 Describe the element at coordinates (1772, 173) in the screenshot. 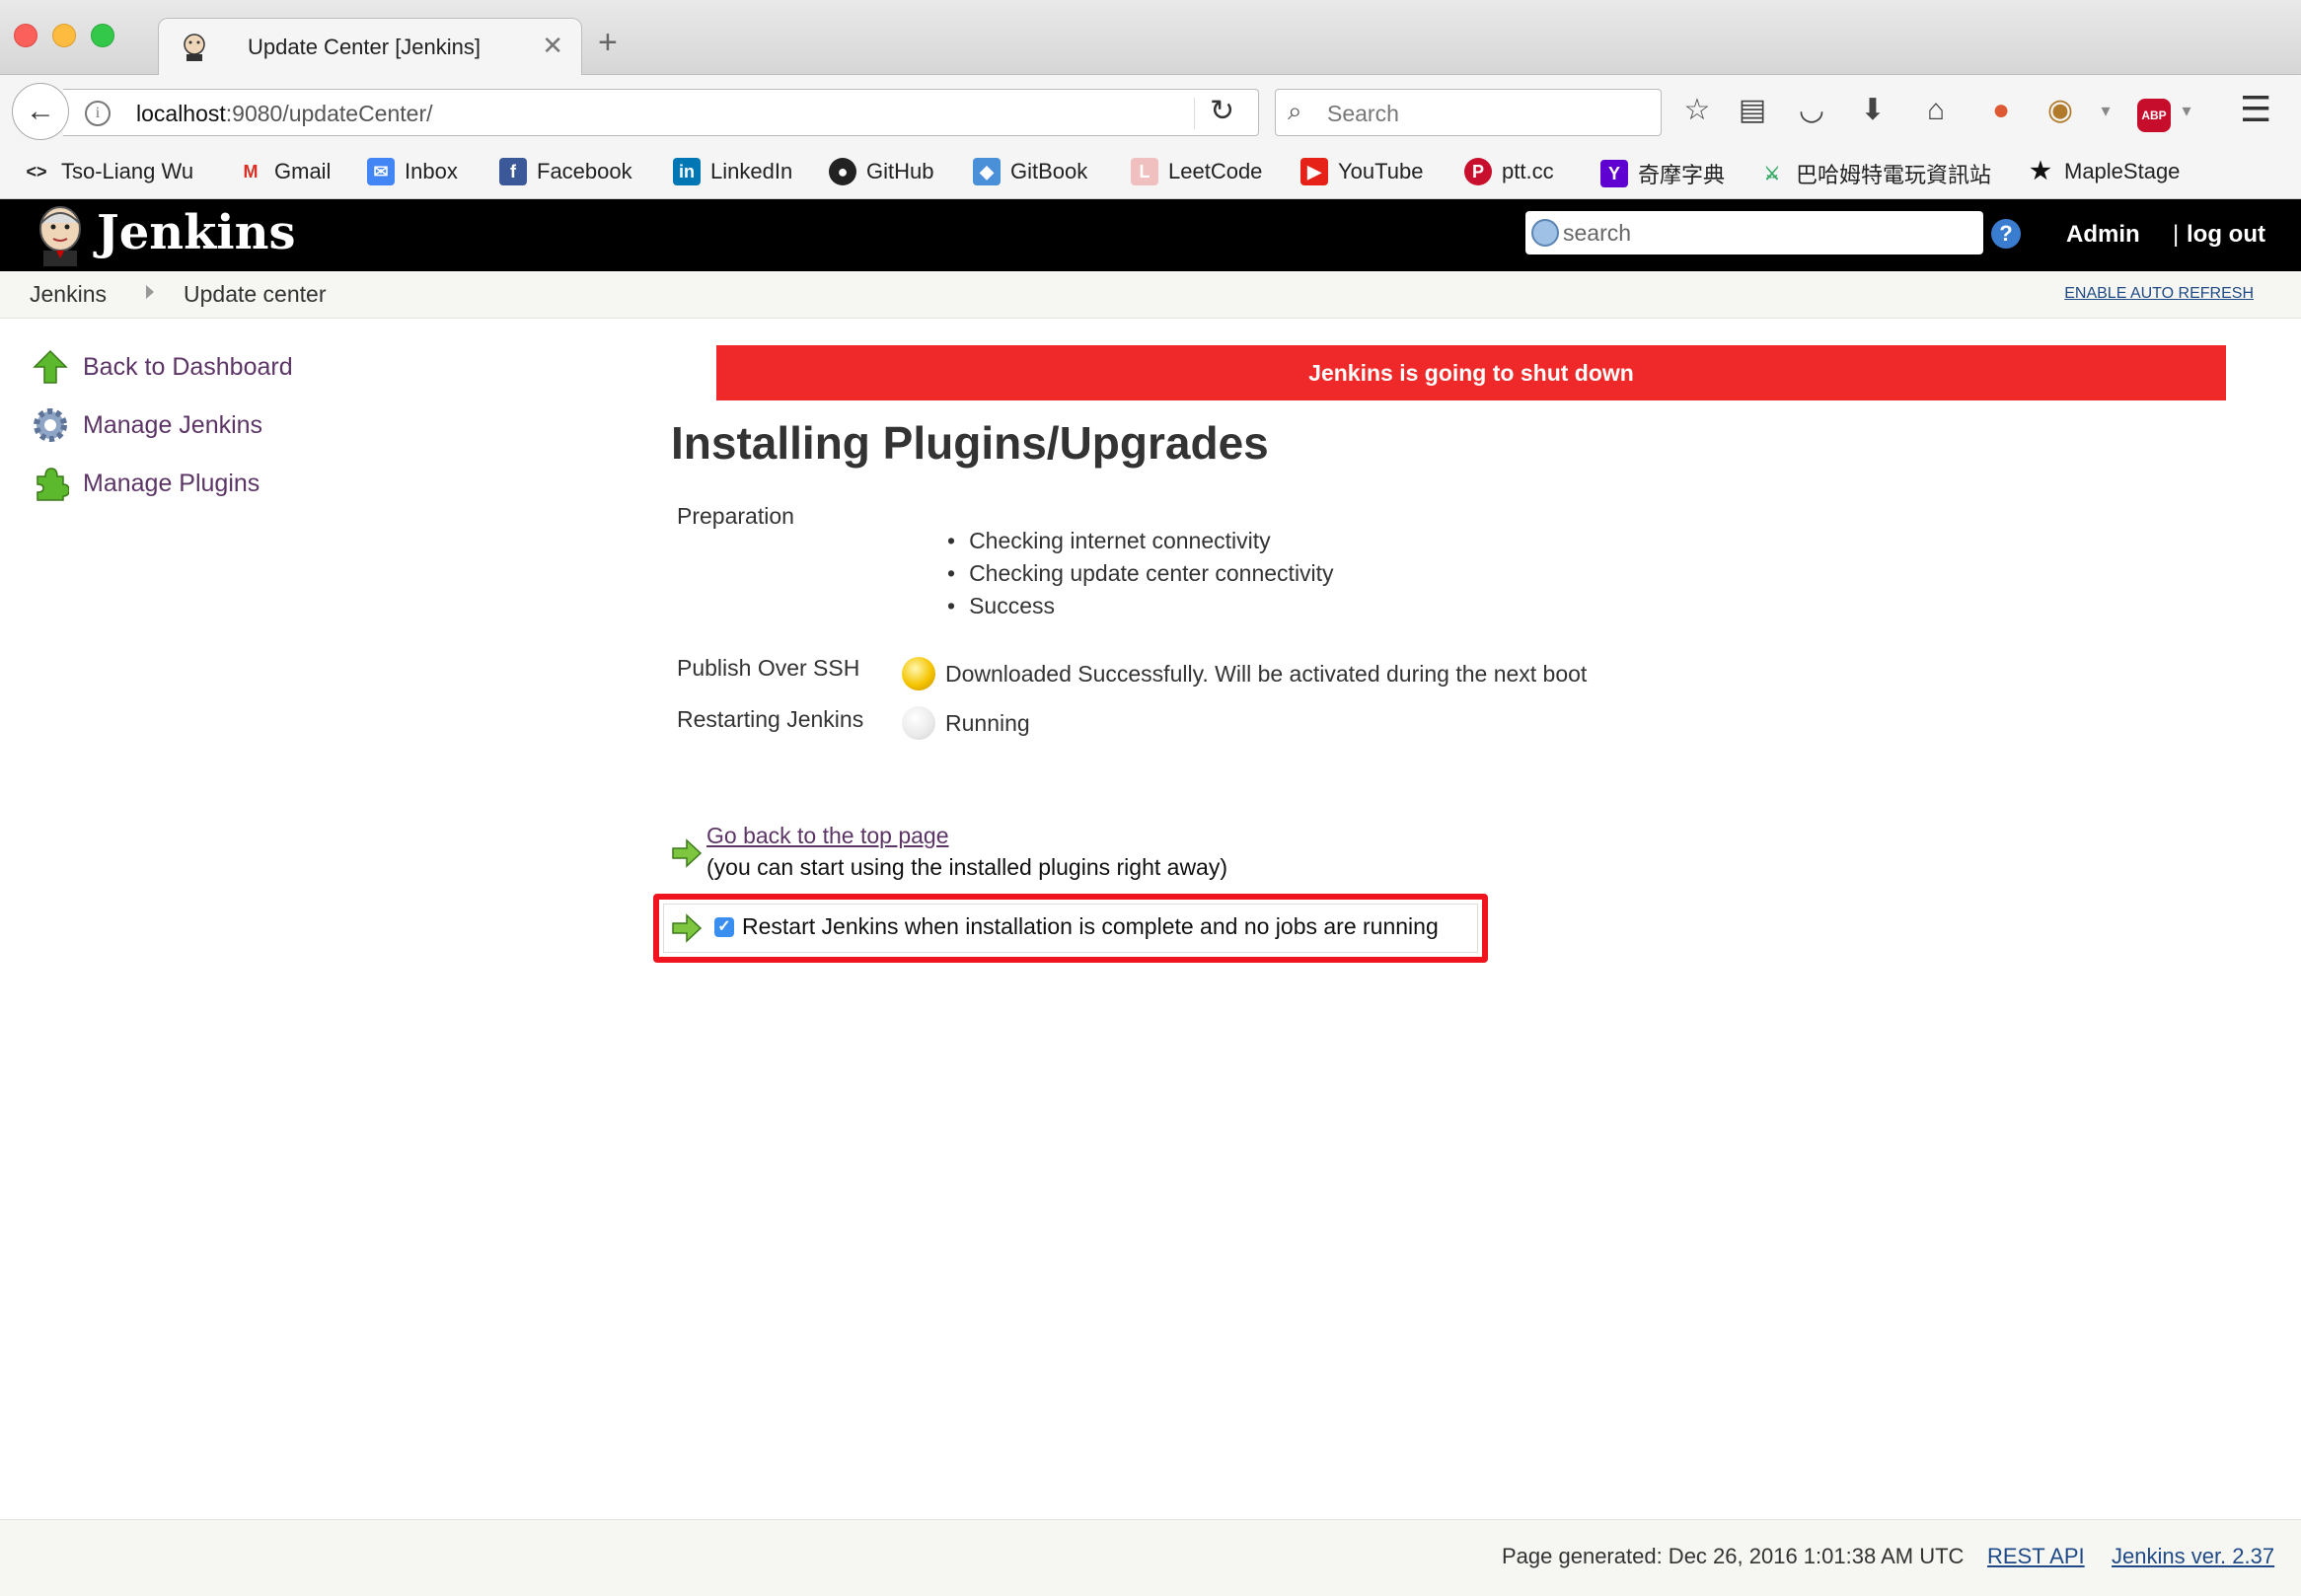

I see `bahamut-icon: ⚔` at that location.